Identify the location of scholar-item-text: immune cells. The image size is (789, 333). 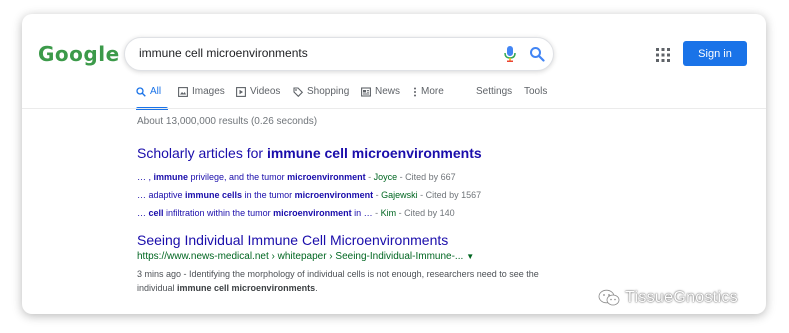
(214, 195).